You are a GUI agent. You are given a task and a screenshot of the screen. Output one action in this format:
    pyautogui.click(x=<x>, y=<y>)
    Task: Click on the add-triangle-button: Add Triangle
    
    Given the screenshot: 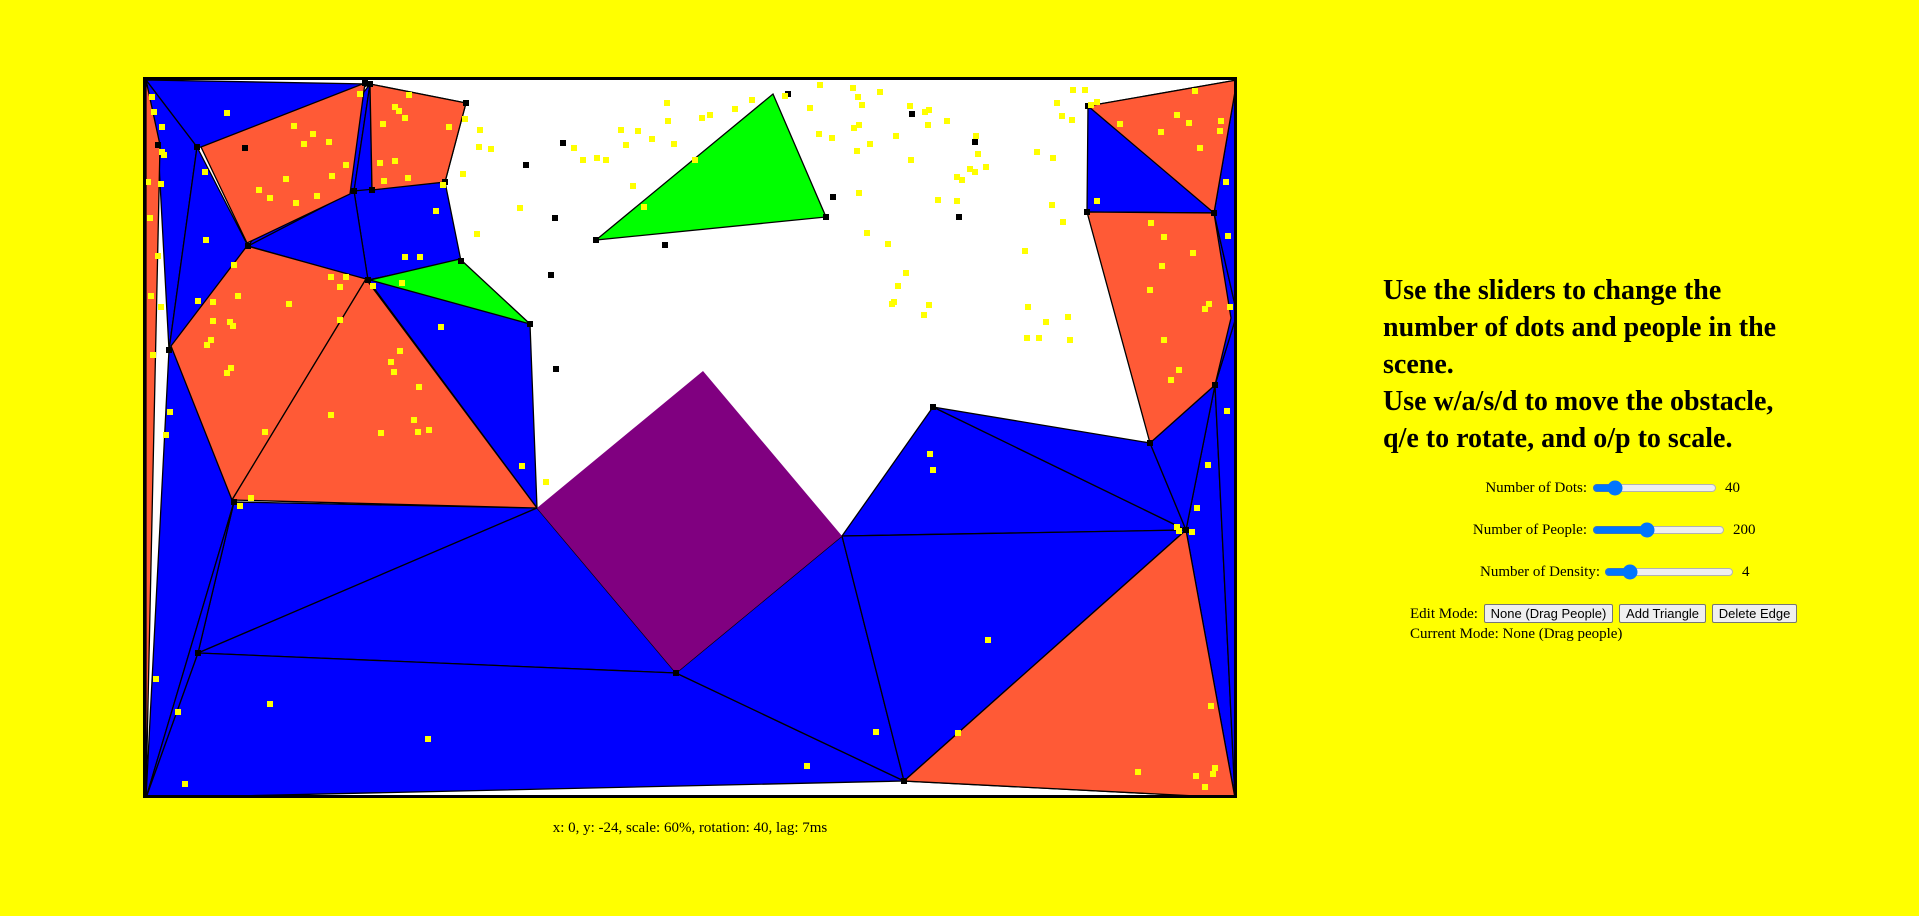 What is the action you would take?
    pyautogui.click(x=1663, y=613)
    